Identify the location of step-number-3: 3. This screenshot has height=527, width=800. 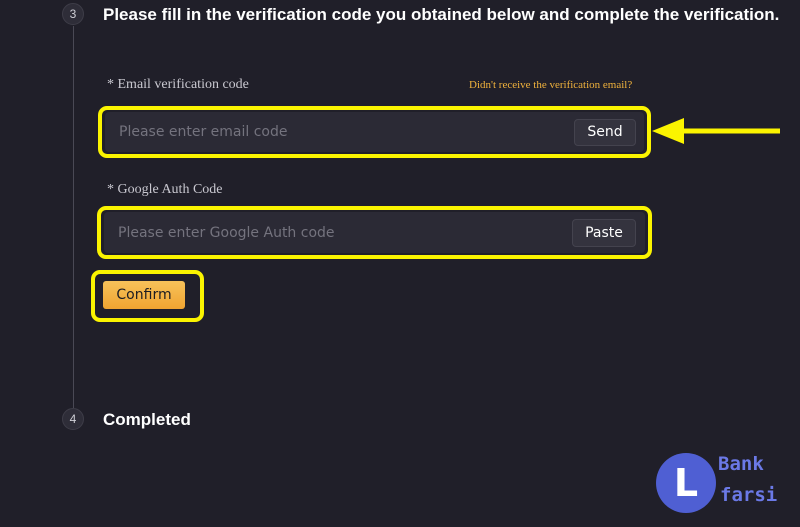
(73, 14).